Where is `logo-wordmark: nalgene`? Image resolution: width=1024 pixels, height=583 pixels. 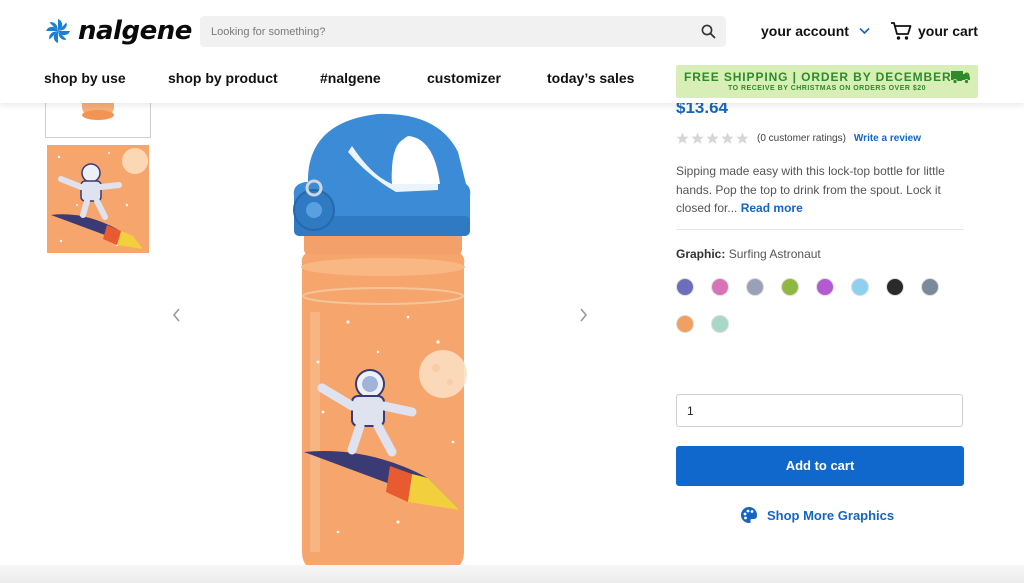
logo-wordmark: nalgene is located at coordinates (135, 31).